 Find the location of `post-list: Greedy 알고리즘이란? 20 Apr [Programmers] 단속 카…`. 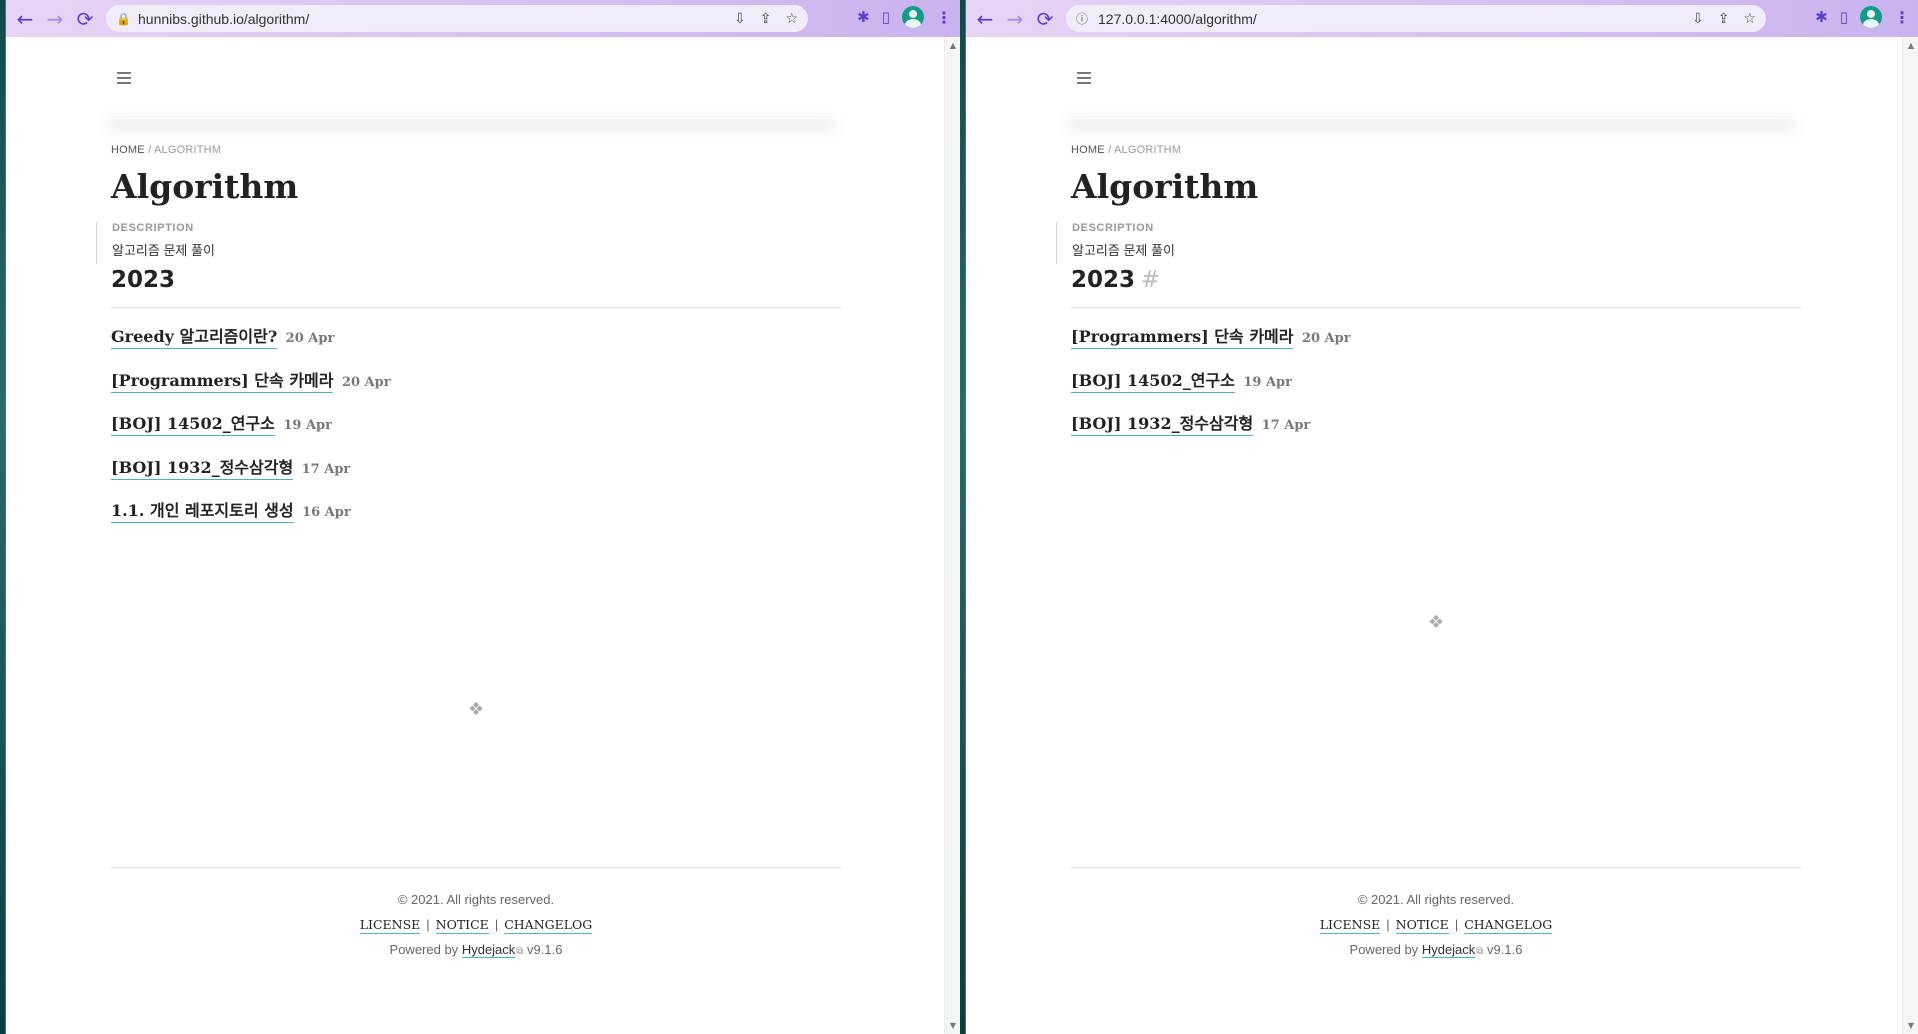

post-list: Greedy 알고리즘이란? 20 Apr [Programmers] 단속 카… is located at coordinates (251, 432).